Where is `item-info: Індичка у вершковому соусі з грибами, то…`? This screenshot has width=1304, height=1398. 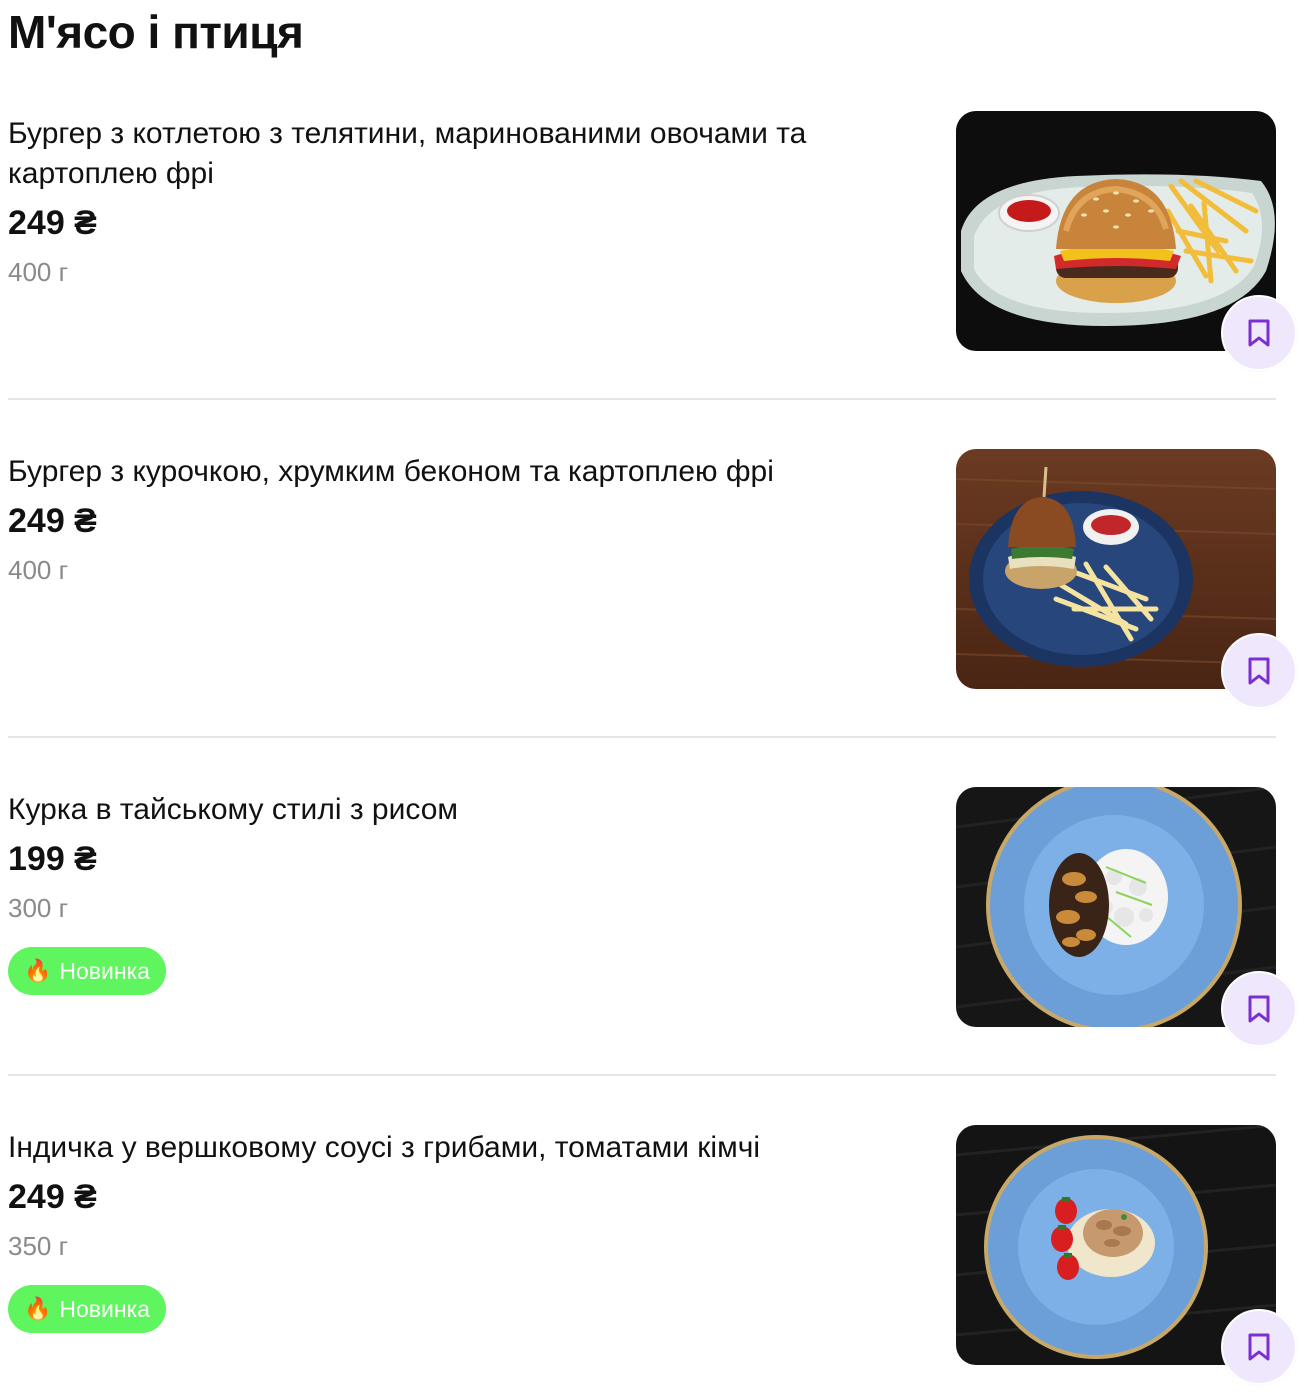 item-info: Індичка у вершковому соусі з грибами, то… is located at coordinates (458, 1229).